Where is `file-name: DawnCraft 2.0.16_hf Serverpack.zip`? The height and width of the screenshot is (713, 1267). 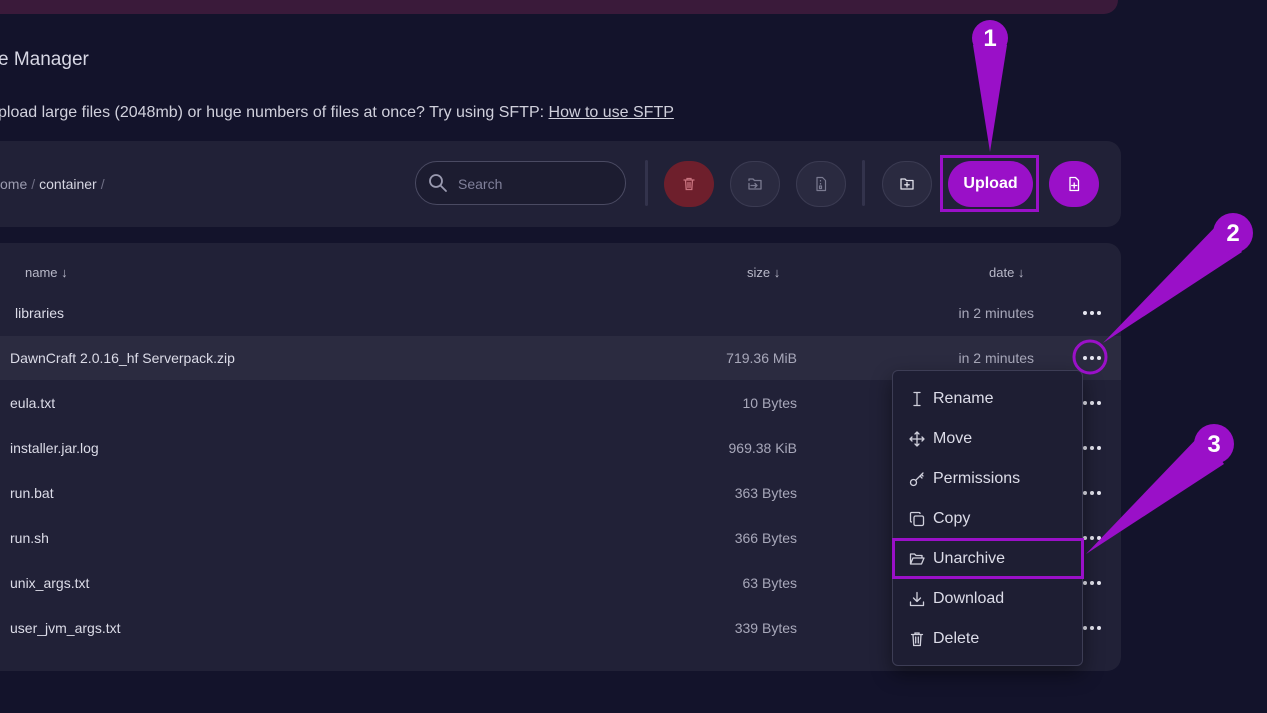
file-name: DawnCraft 2.0.16_hf Serverpack.zip is located at coordinates (122, 358).